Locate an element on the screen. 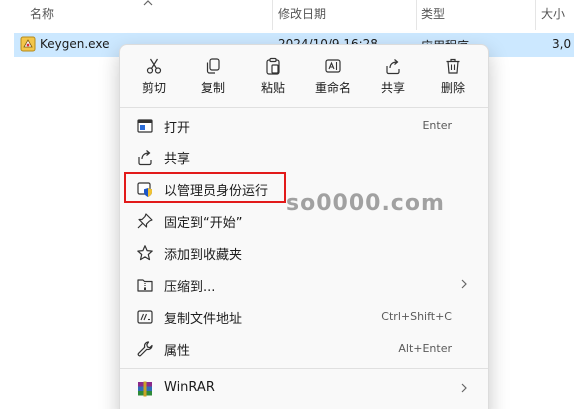  menu-item-label: 共享 is located at coordinates (177, 159).